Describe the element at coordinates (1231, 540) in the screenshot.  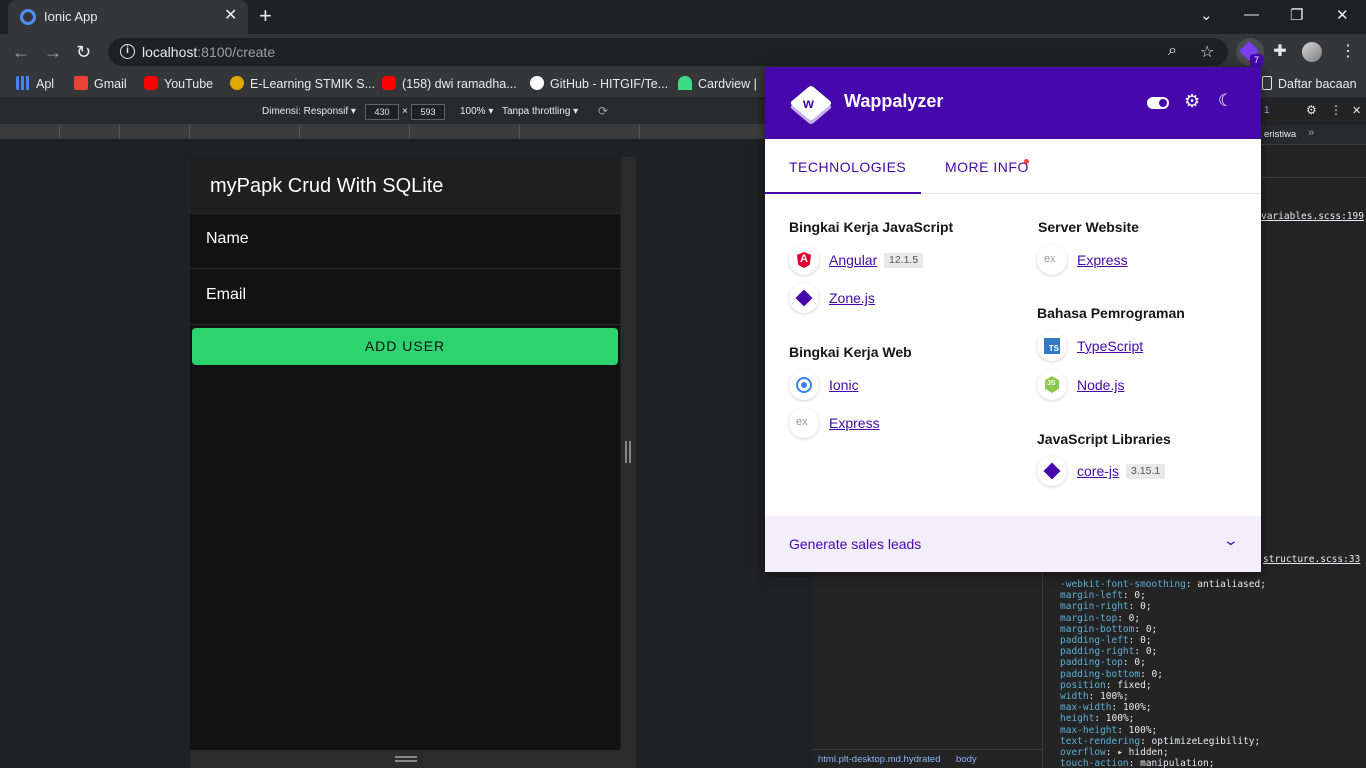
I see `chevron-down-icon: ⌄` at that location.